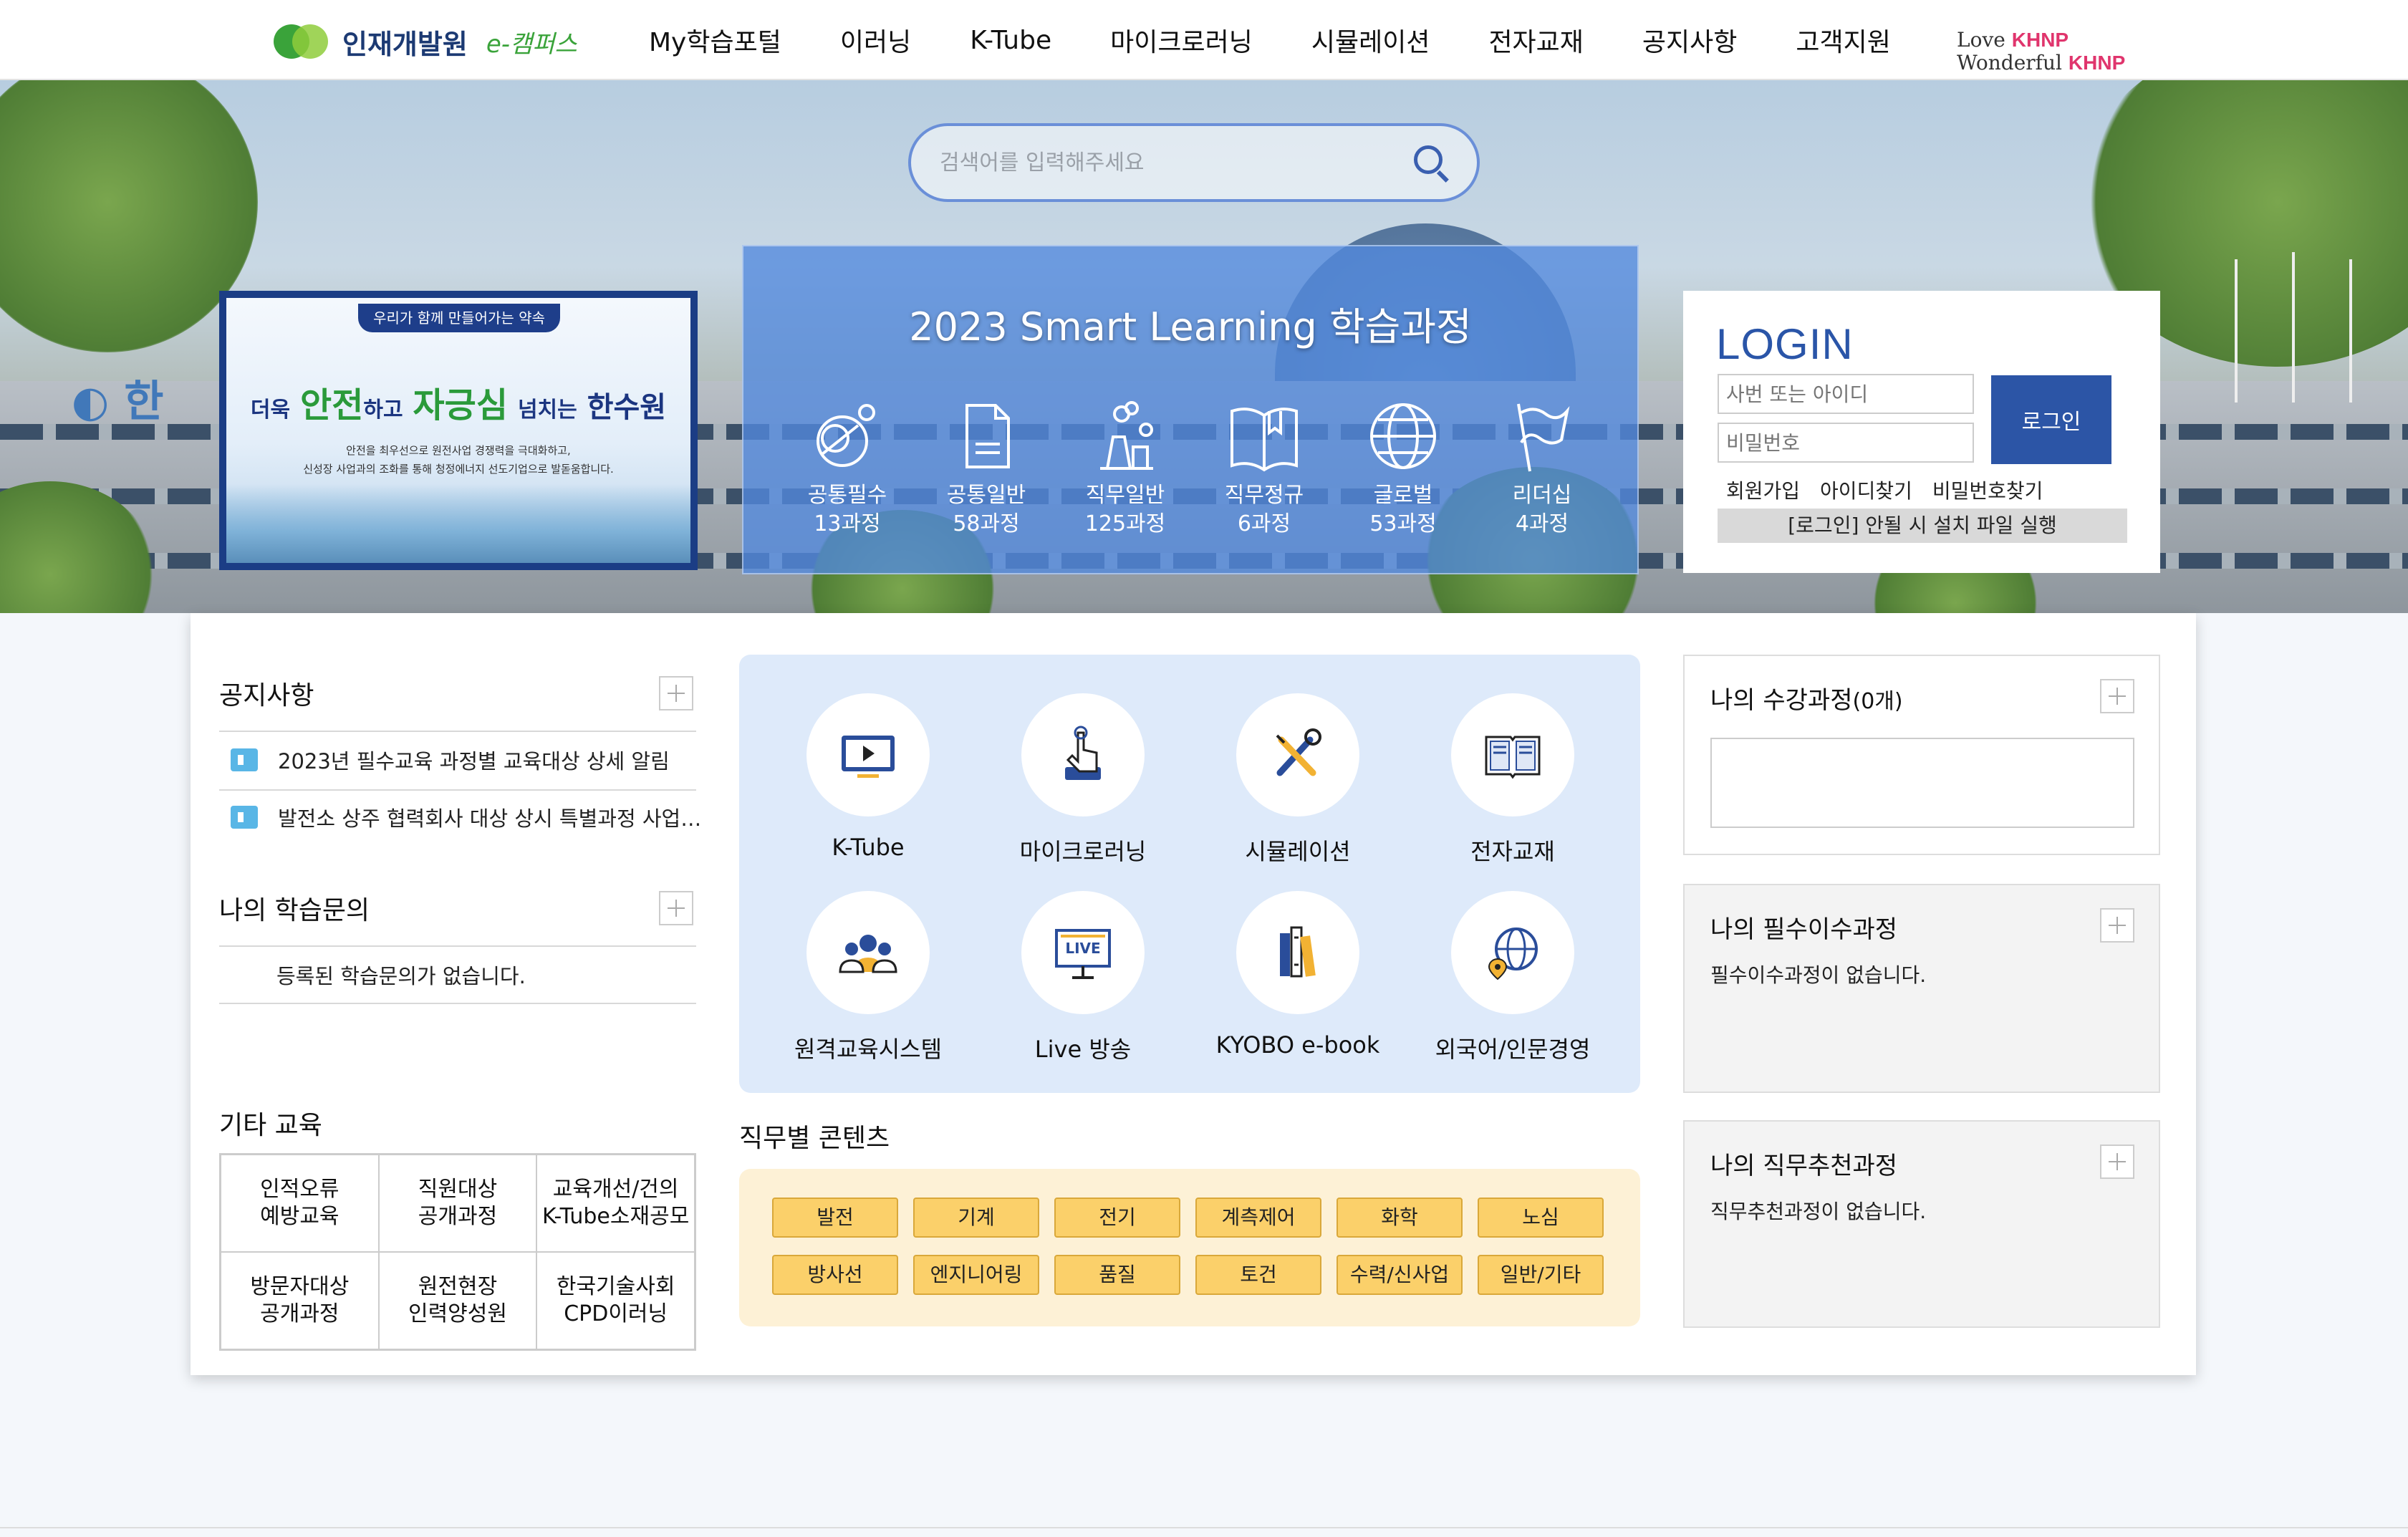  I want to click on search-icon, so click(1431, 163).